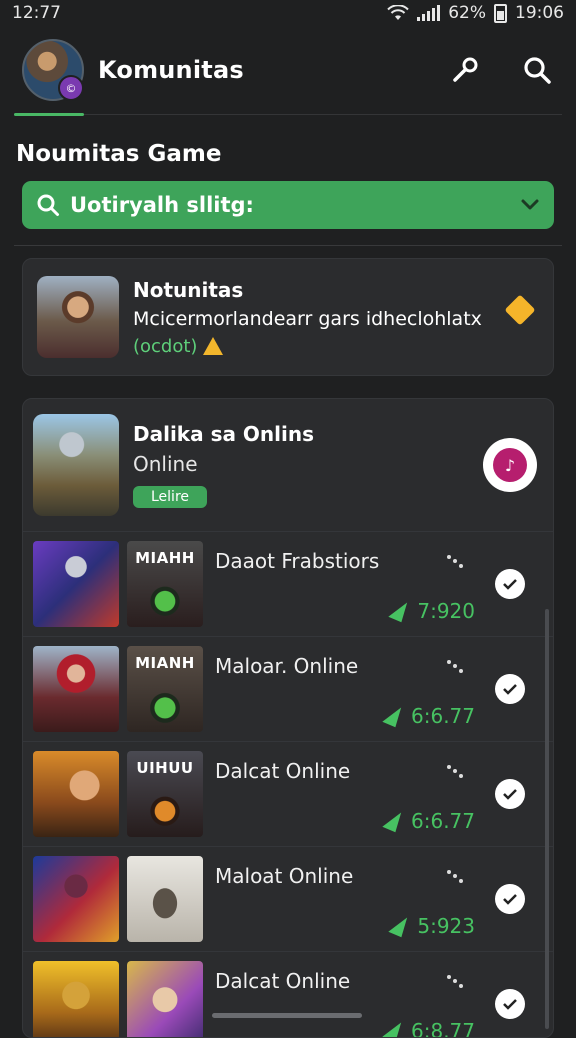 This screenshot has height=1038, width=576. Describe the element at coordinates (284, 876) in the screenshot. I see `game-title: Maloat Online` at that location.